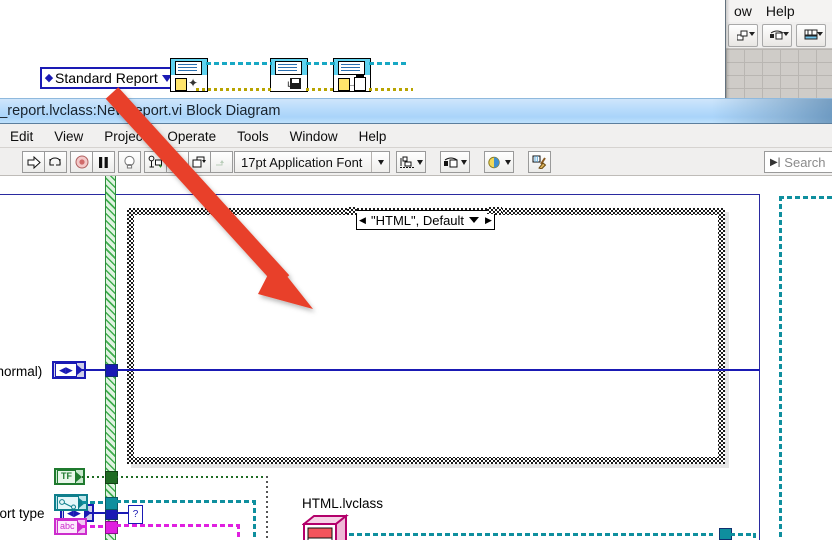 The image size is (832, 540). I want to click on cleanup-diagram-button, so click(539, 162).